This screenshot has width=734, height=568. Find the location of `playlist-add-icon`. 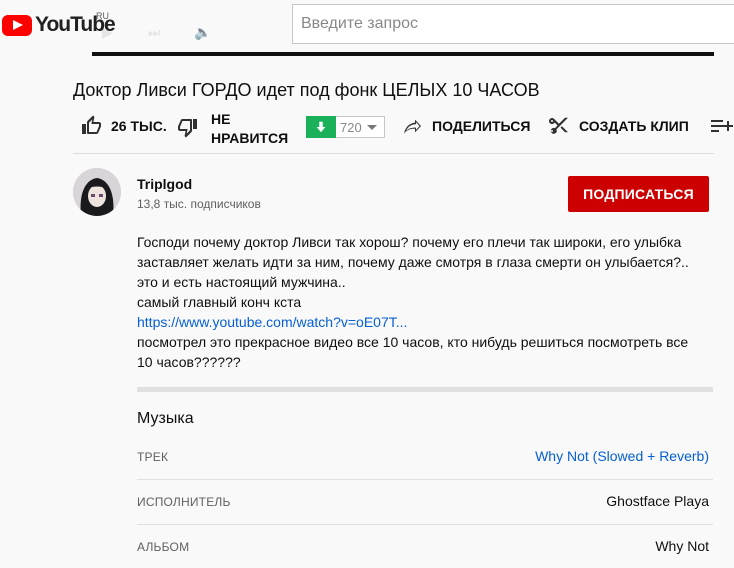

playlist-add-icon is located at coordinates (722, 126).